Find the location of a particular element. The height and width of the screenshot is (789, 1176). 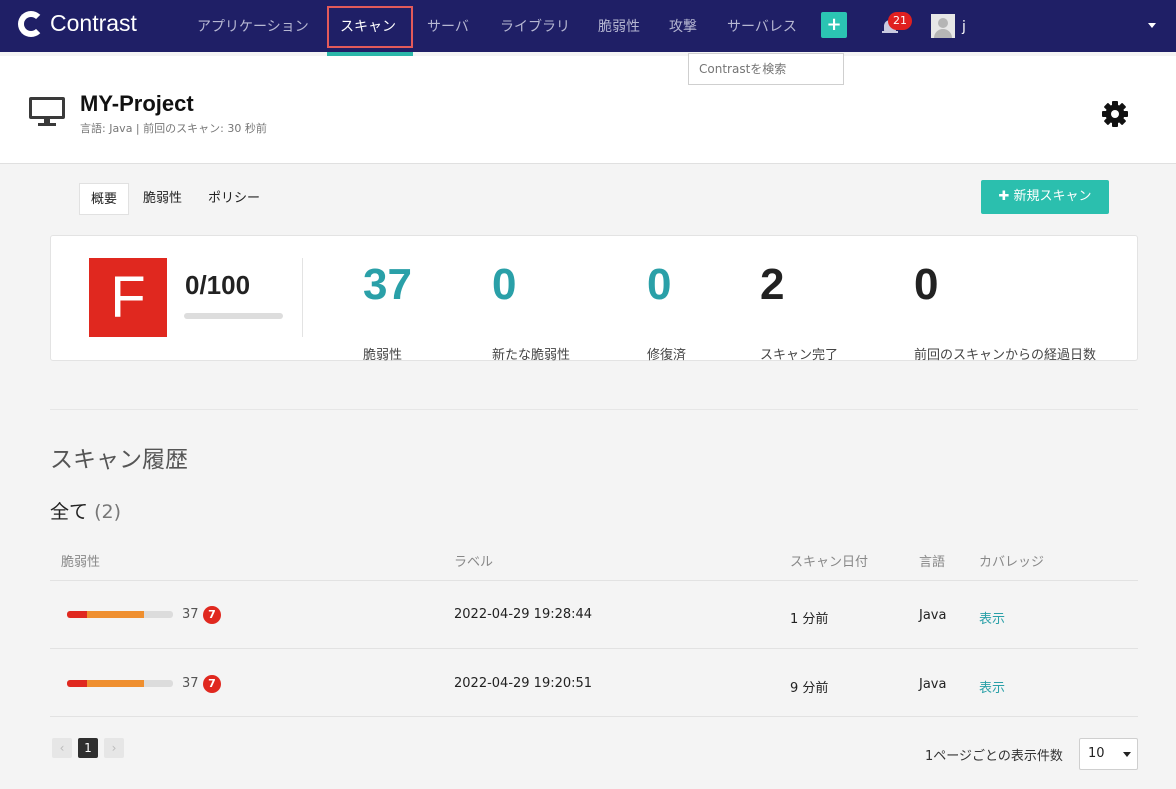

stat-new-vulnerabilities-label: 新たな脆弱性 is located at coordinates (531, 355).